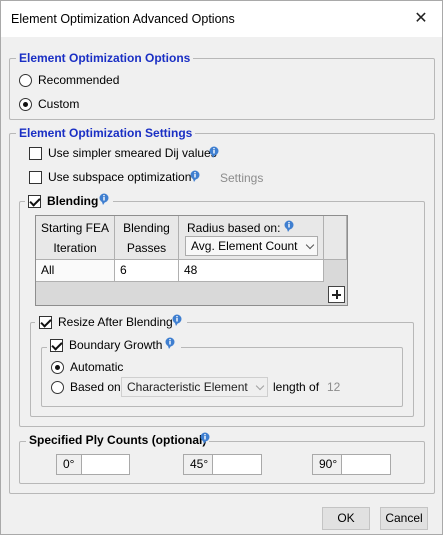 This screenshot has width=443, height=535. What do you see at coordinates (35, 177) in the screenshot?
I see `subspace-checkbox` at bounding box center [35, 177].